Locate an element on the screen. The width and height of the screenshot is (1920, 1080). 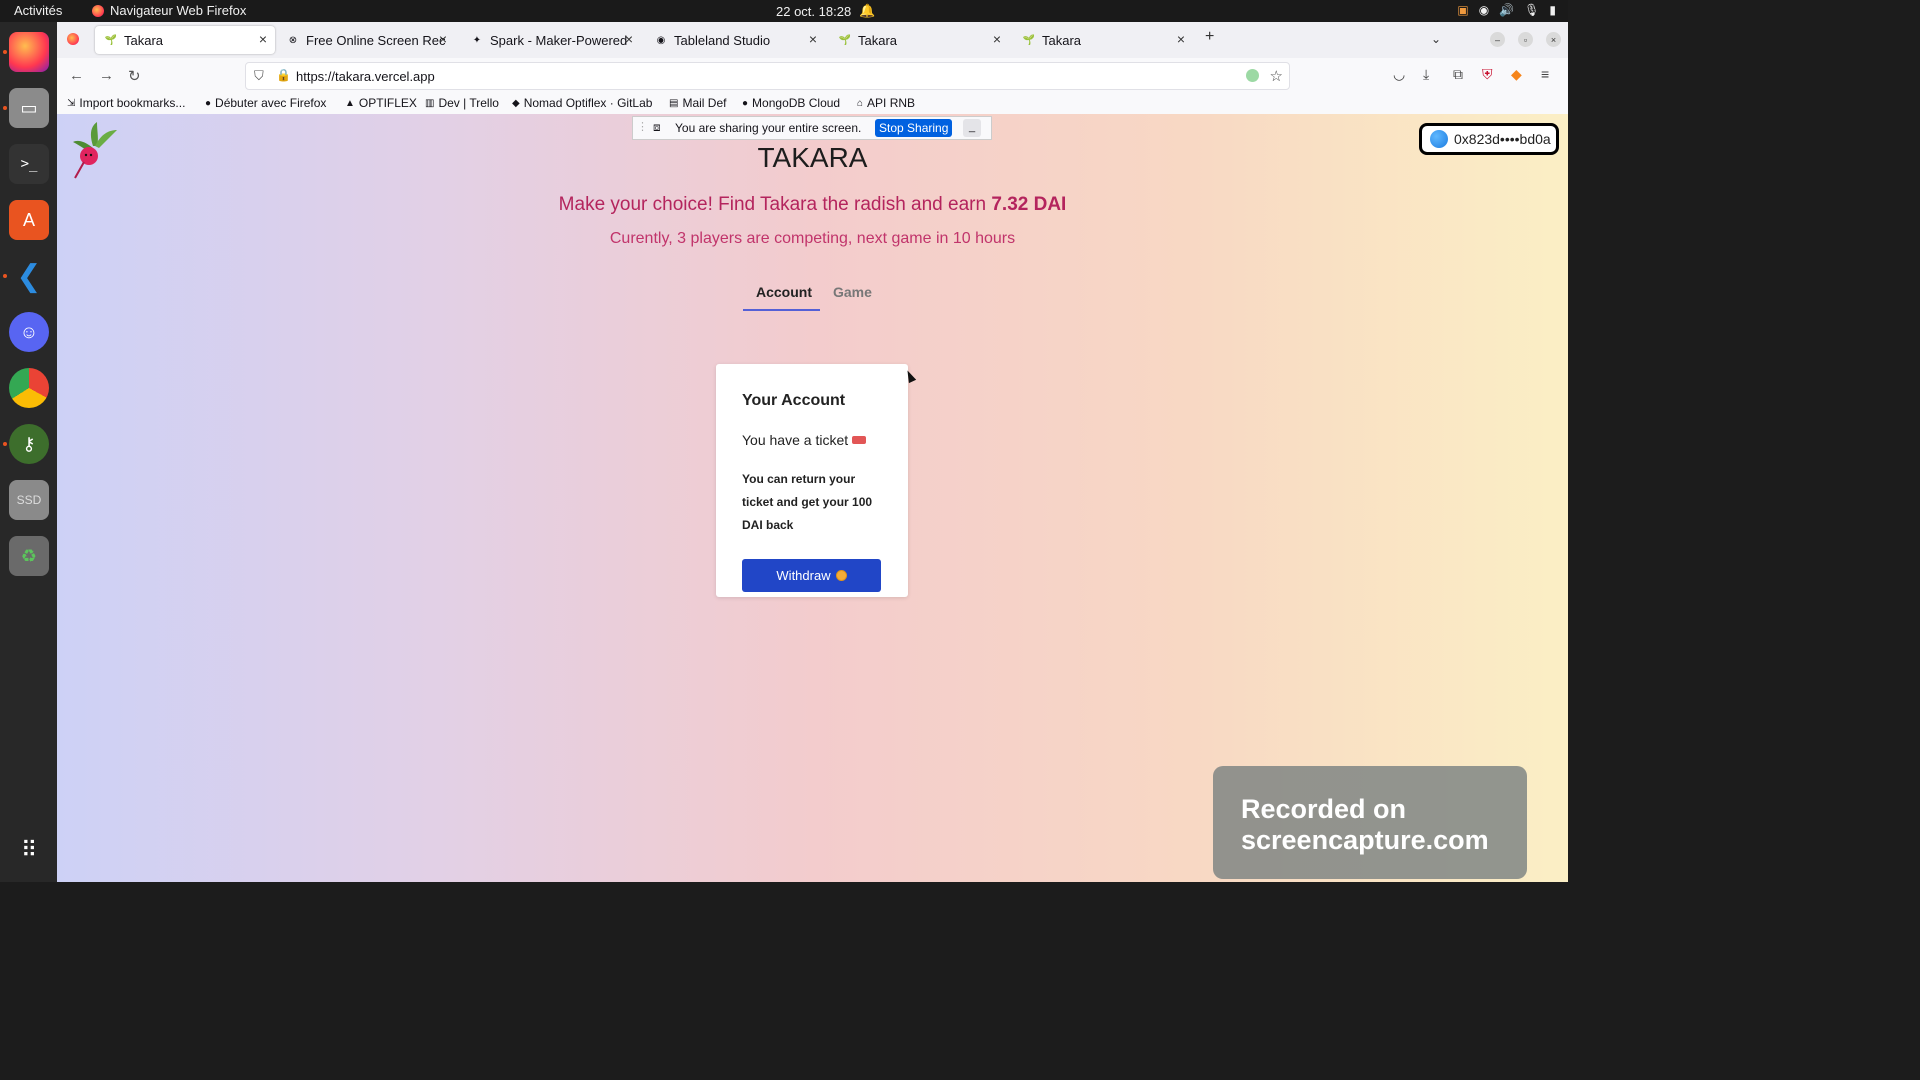
chrome-icon is located at coordinates (29, 388).